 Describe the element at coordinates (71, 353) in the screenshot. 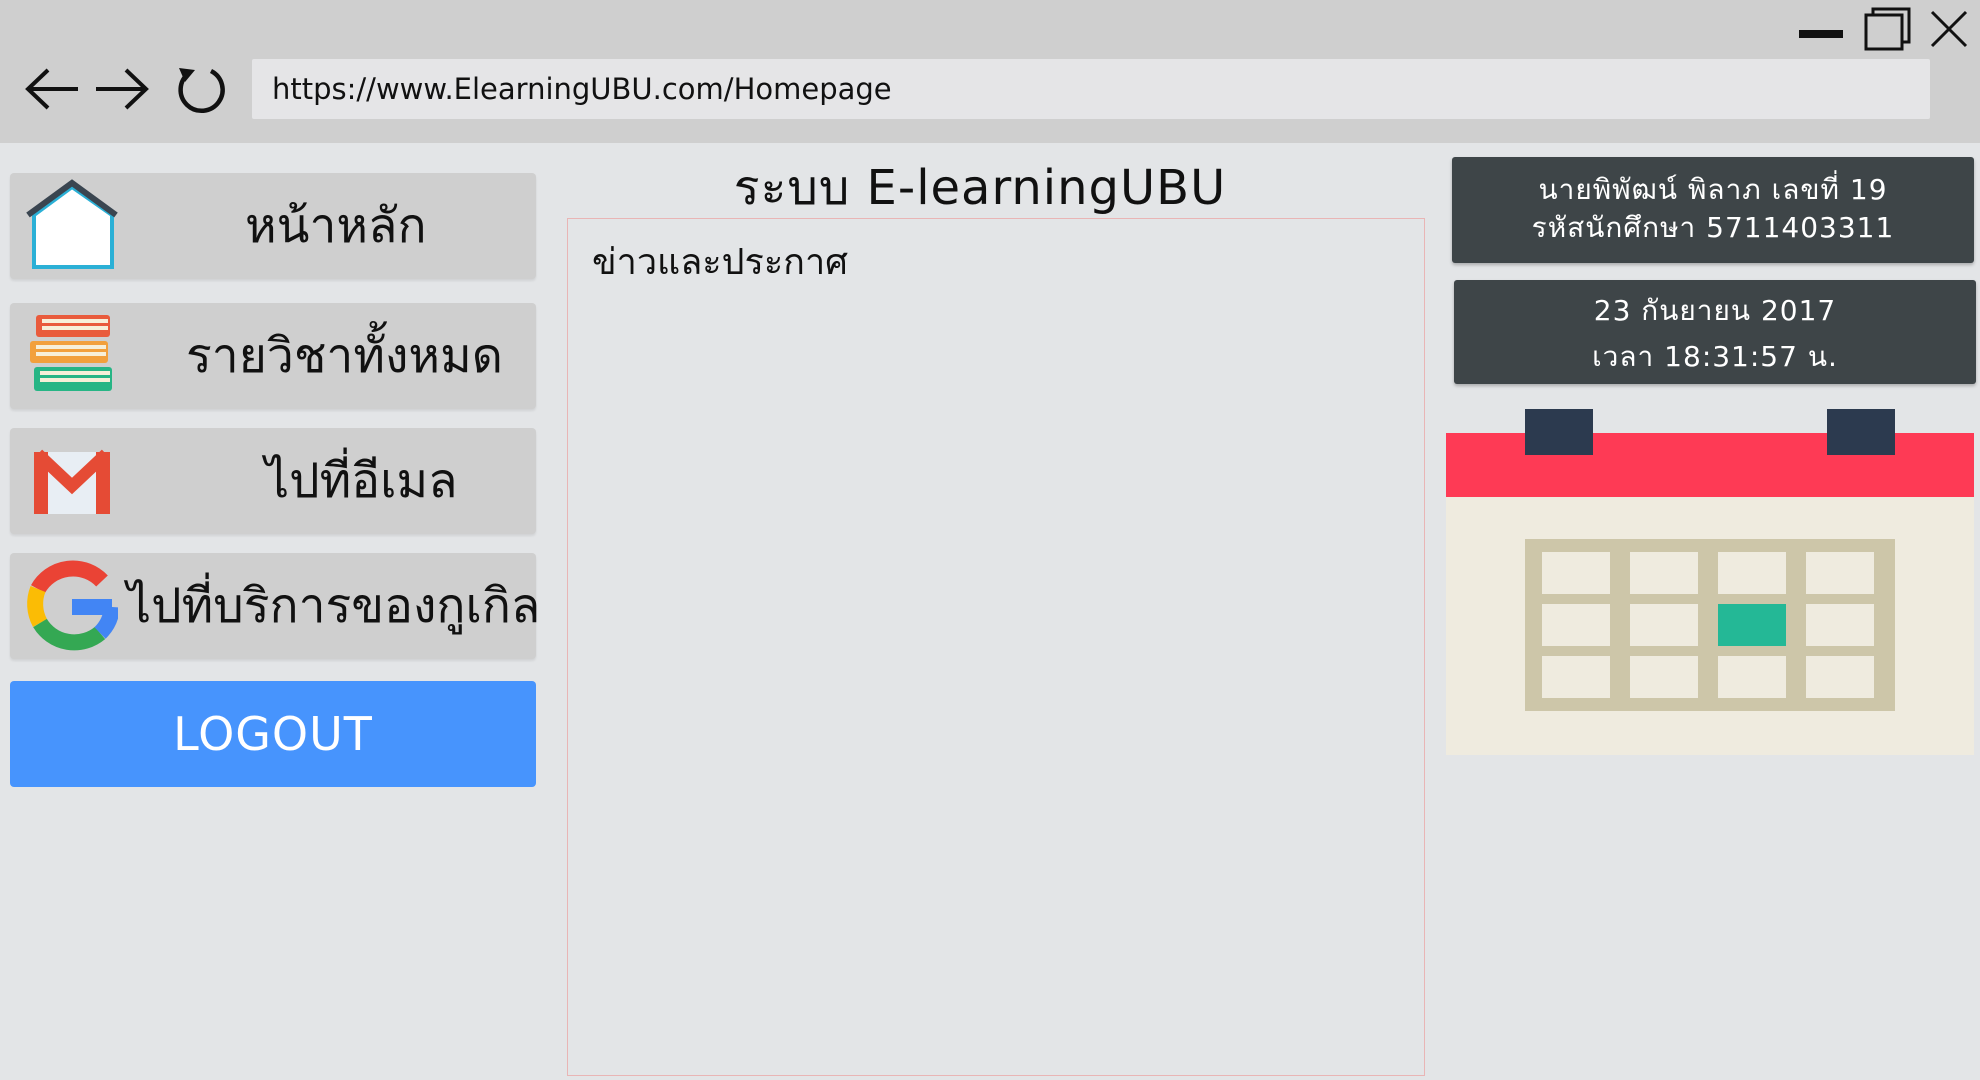

I see `books-icon` at that location.